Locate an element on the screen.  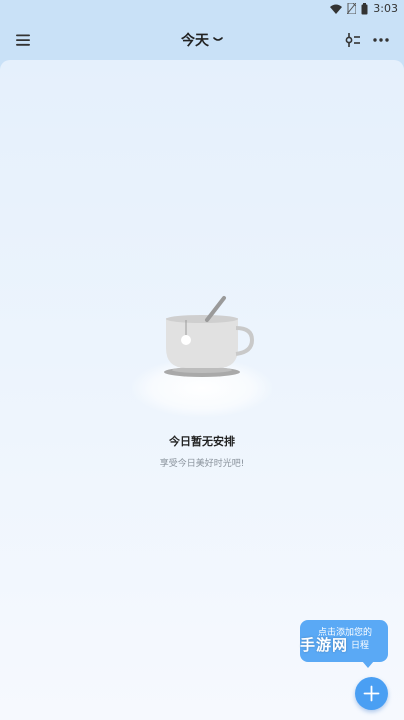
add-schedule-button is located at coordinates (371, 693).